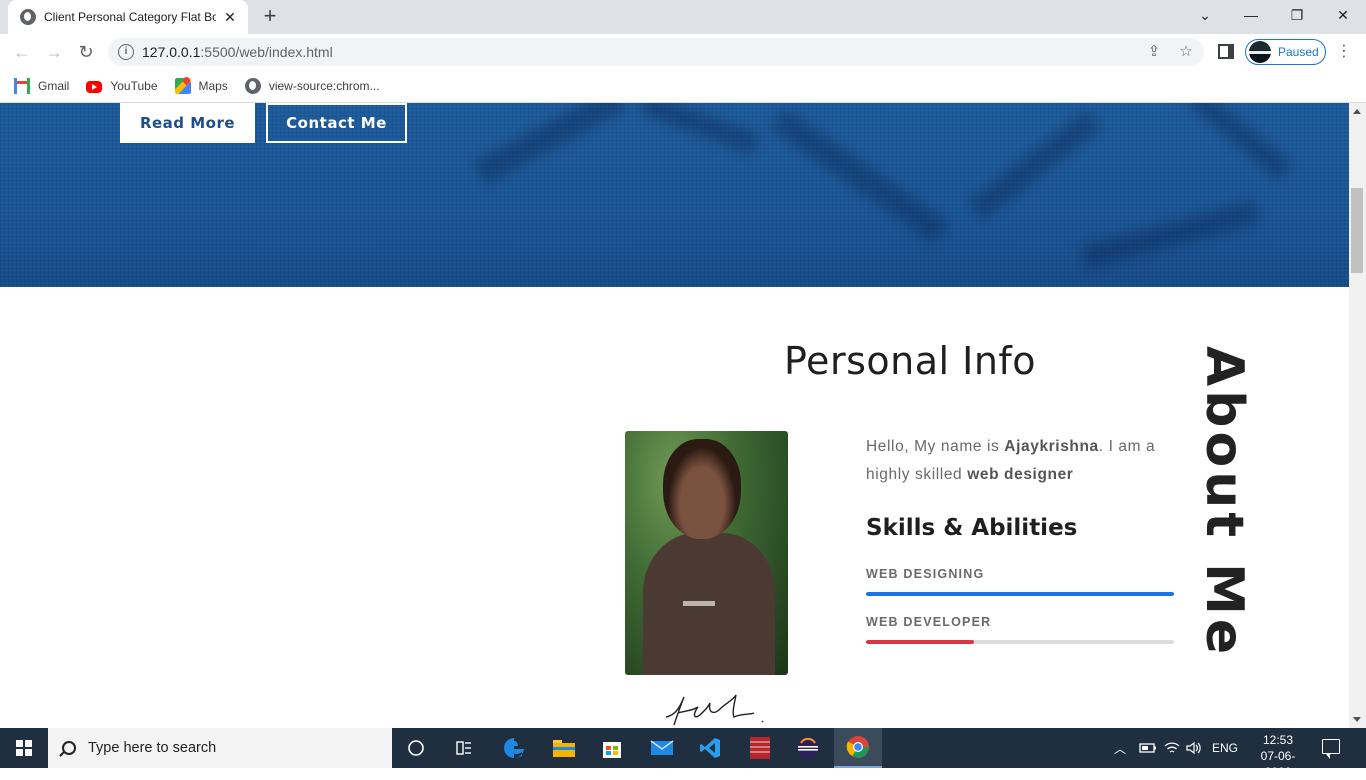  I want to click on volume-icon, so click(1194, 748).